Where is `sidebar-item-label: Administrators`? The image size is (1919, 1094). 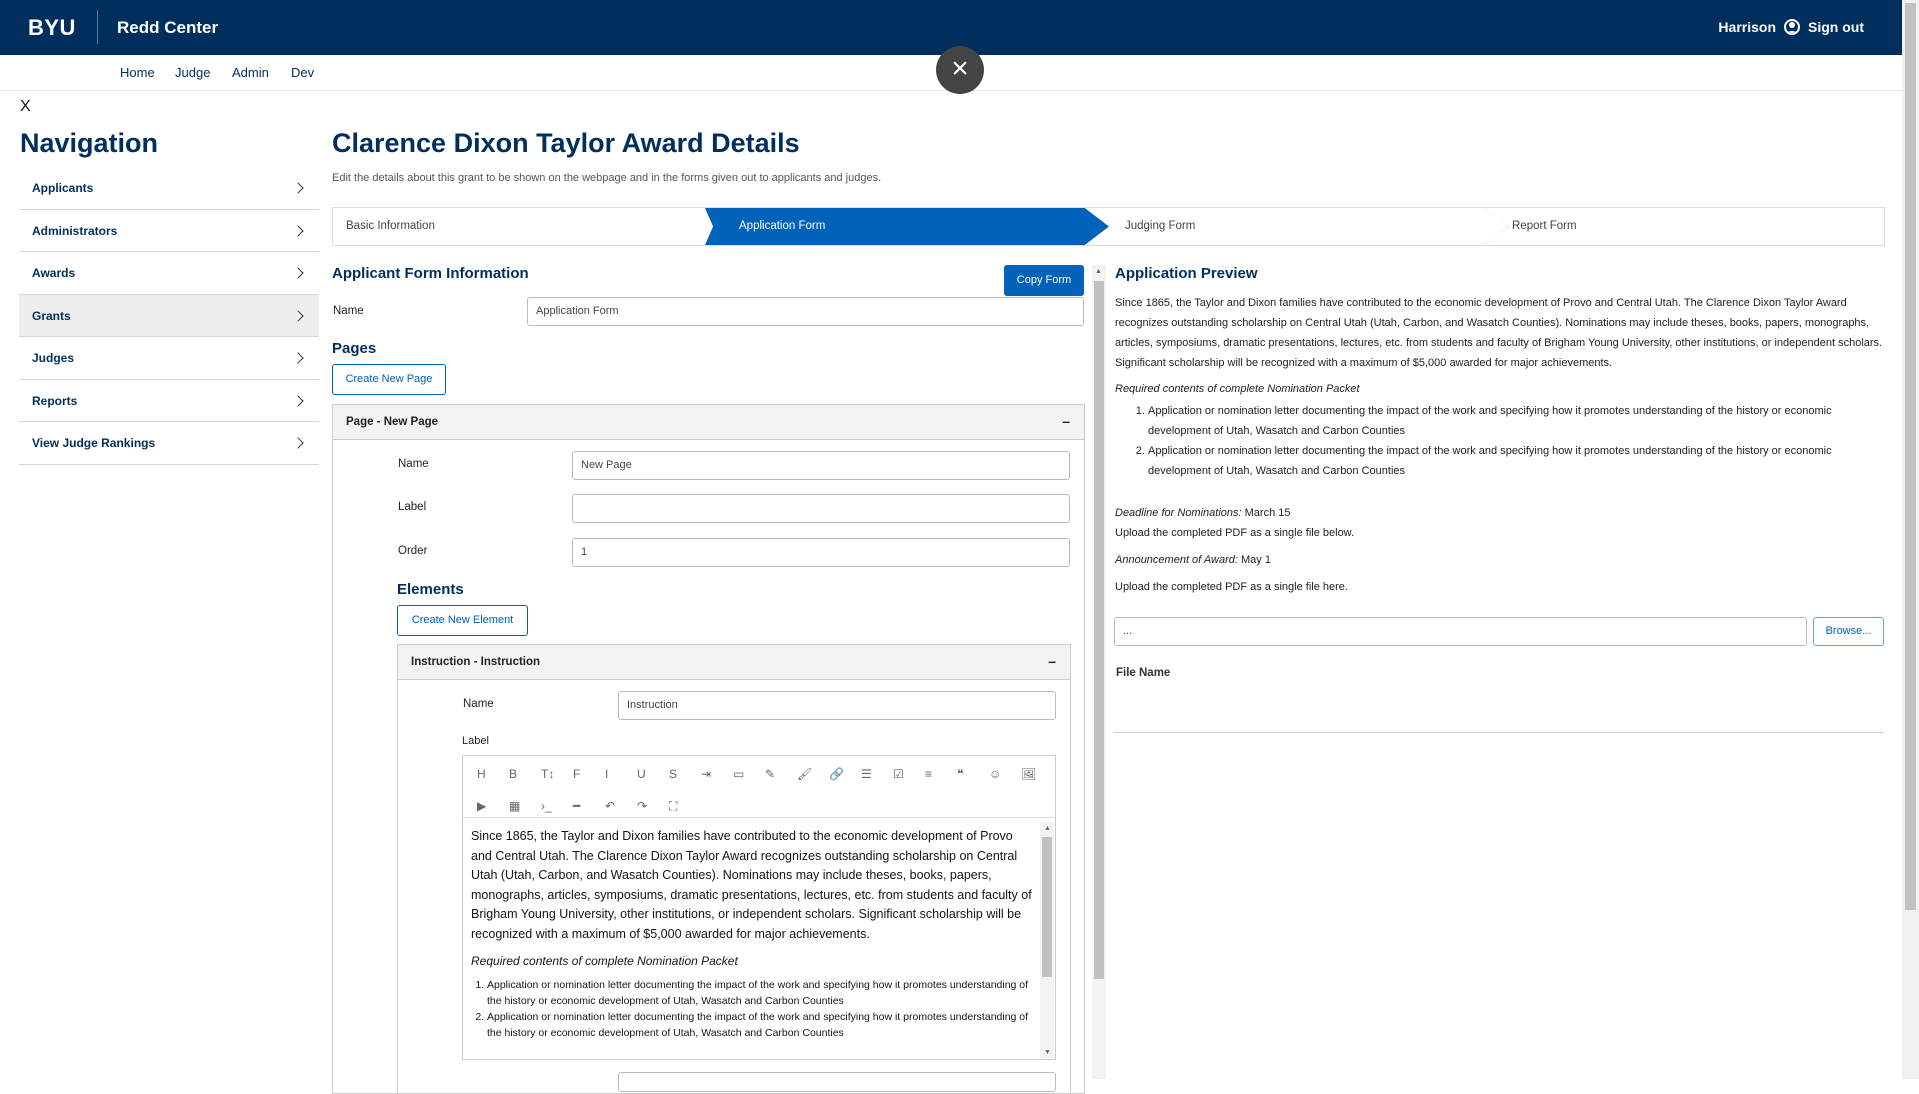
sidebar-item-label: Administrators is located at coordinates (75, 230).